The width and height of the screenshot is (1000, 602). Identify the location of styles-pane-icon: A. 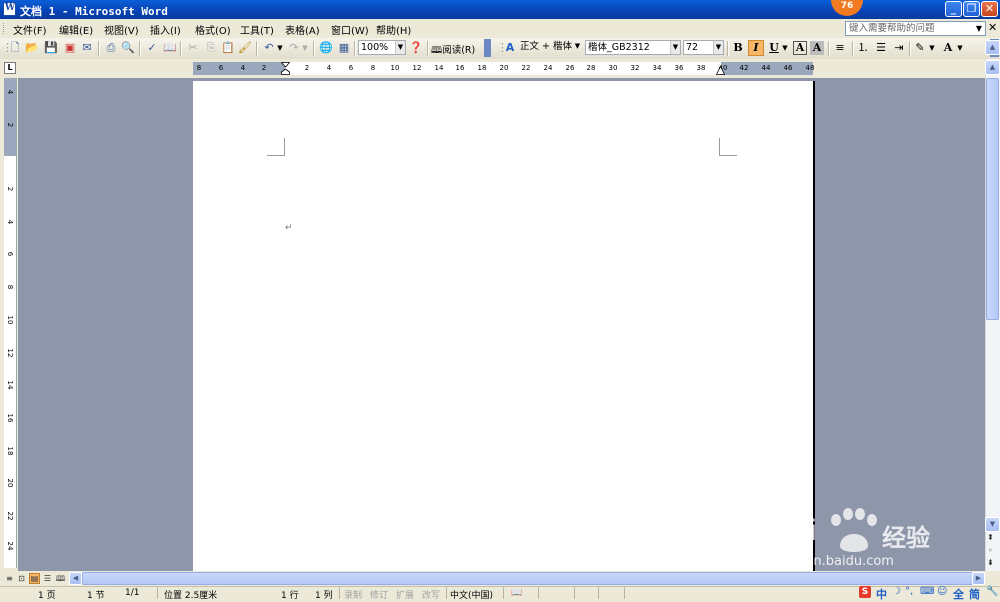
(510, 48).